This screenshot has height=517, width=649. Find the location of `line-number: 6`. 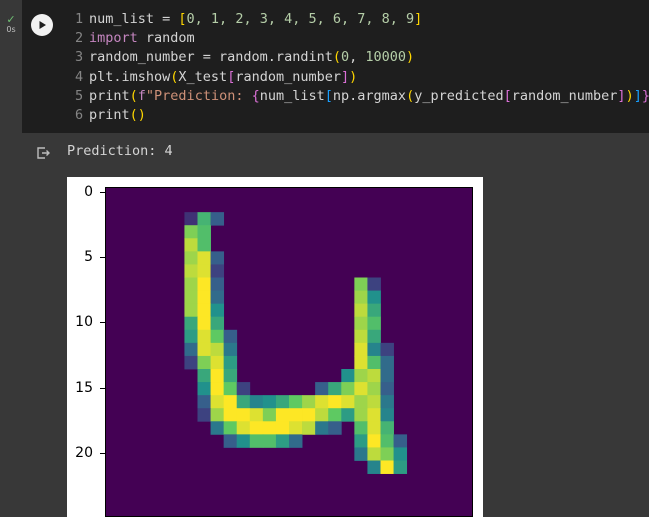

line-number: 6 is located at coordinates (79, 114).